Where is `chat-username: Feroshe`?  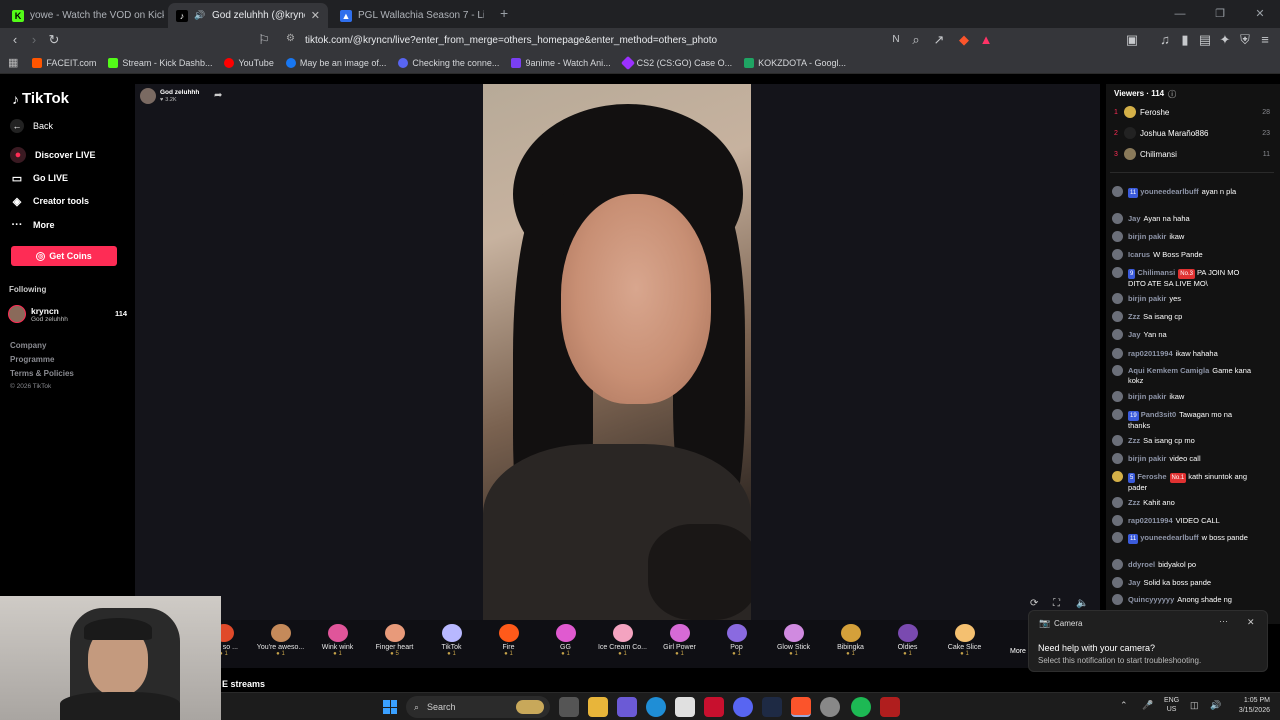 chat-username: Feroshe is located at coordinates (1151, 476).